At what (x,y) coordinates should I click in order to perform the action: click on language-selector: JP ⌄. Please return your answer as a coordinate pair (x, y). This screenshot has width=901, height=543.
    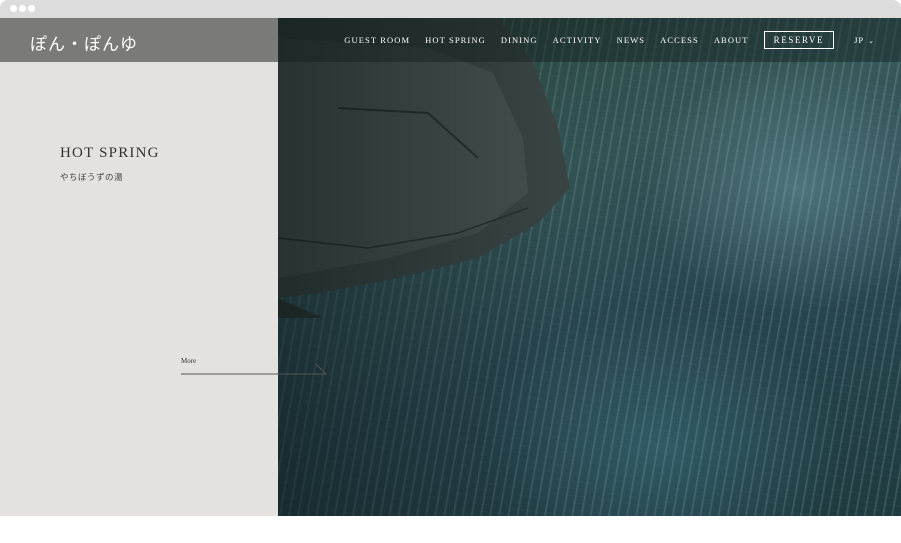
    Looking at the image, I should click on (864, 40).